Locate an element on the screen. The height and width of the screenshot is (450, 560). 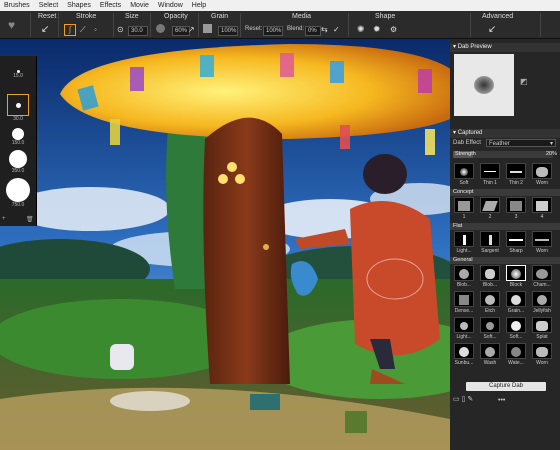
menu-effects: Effects is located at coordinates (110, 5).